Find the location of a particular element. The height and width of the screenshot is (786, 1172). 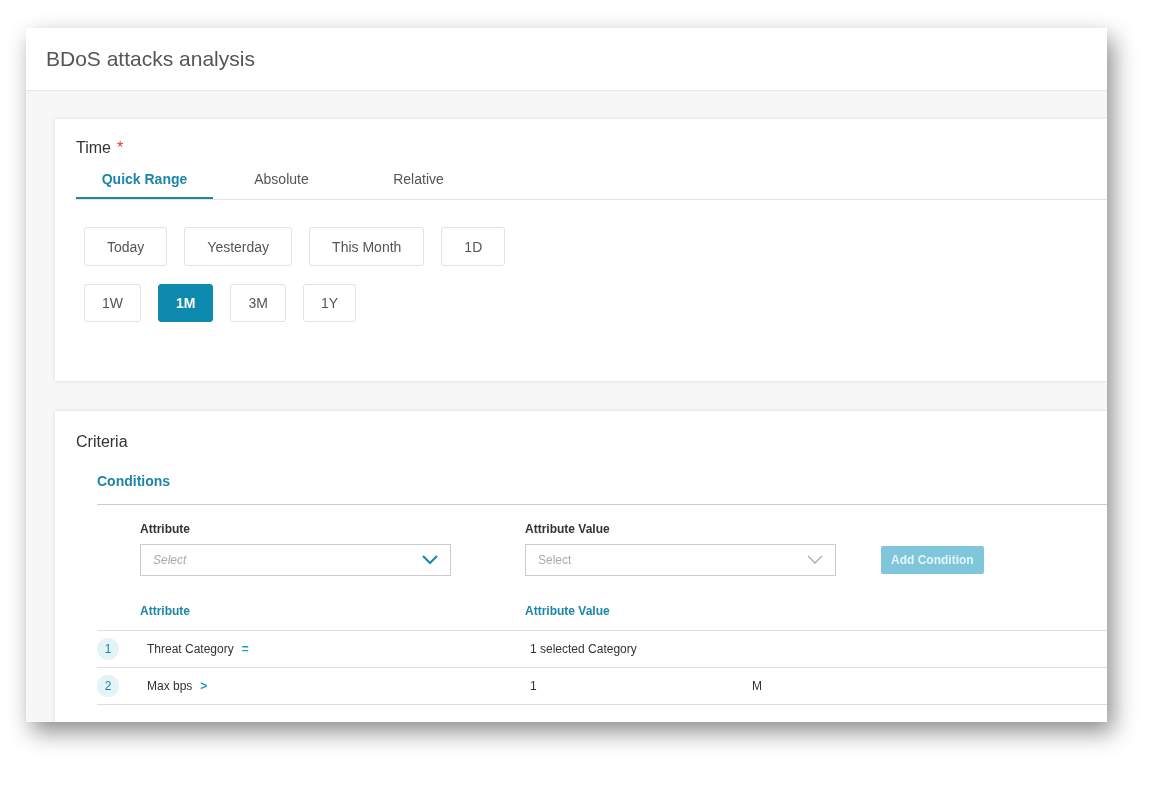

table-cell-text: 1 selected Category is located at coordinates (584, 649).